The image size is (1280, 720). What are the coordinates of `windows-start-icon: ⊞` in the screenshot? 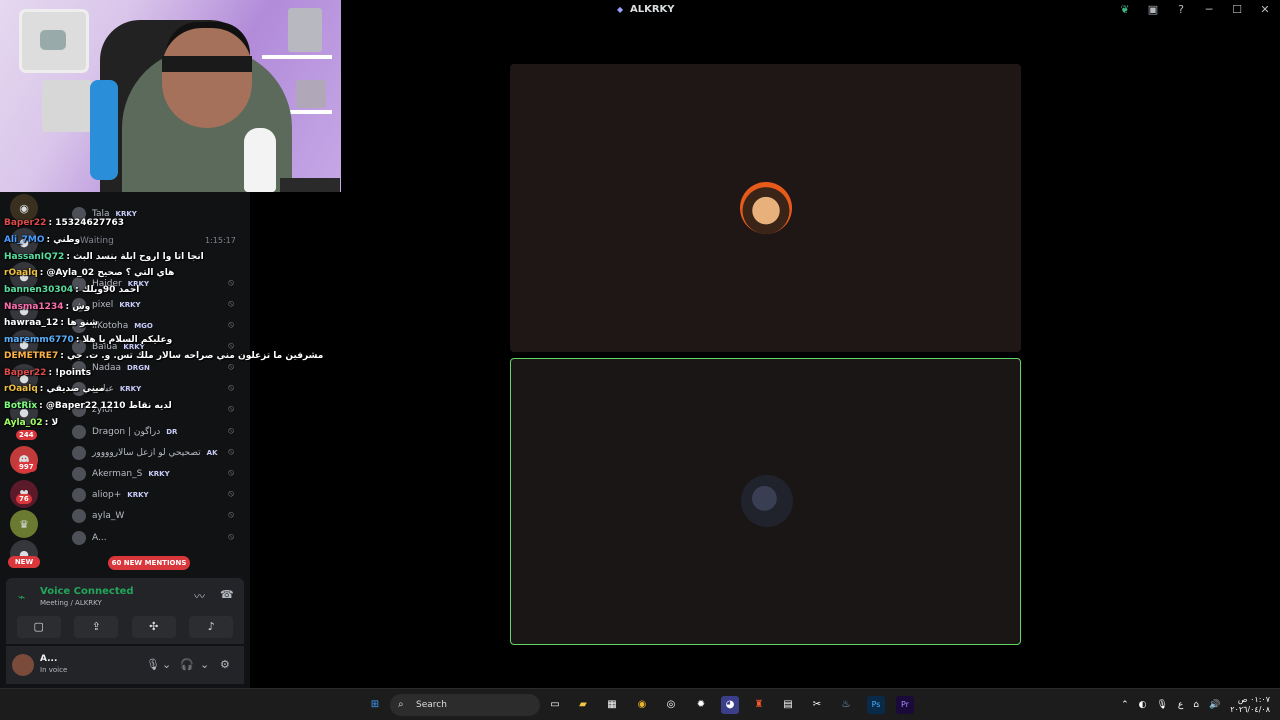 It's located at (375, 705).